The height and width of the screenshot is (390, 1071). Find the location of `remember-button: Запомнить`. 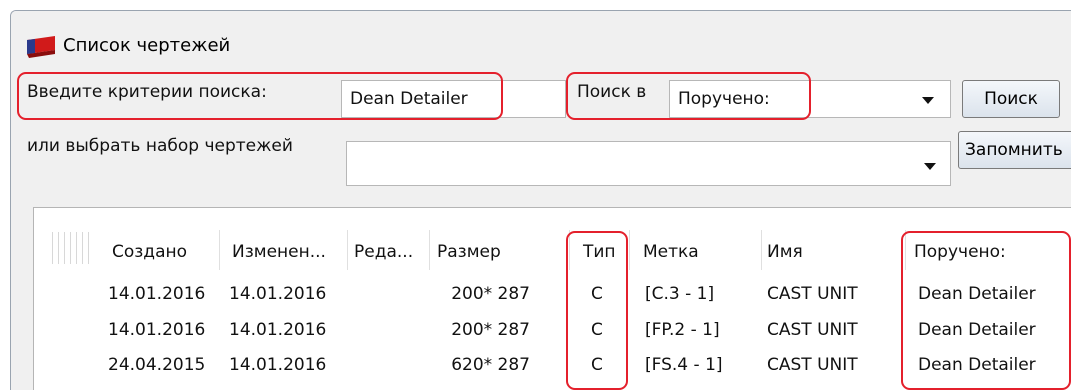

remember-button: Запомнить is located at coordinates (1014, 150).